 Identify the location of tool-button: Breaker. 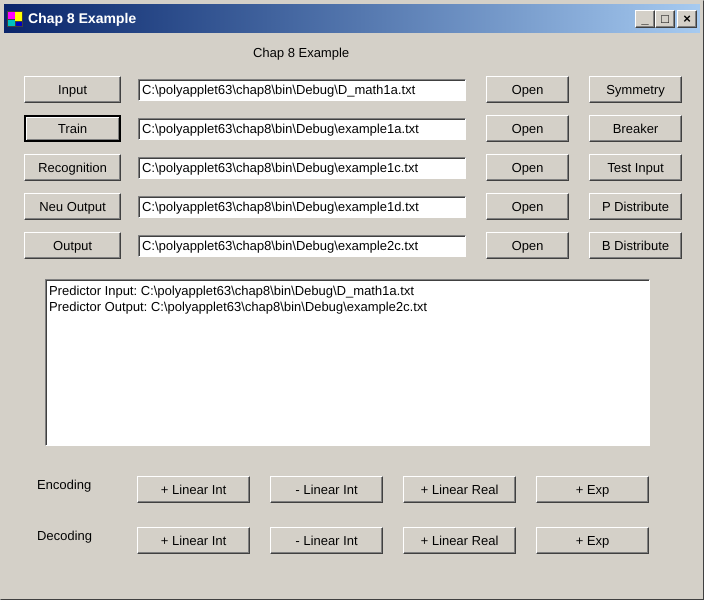
(635, 128).